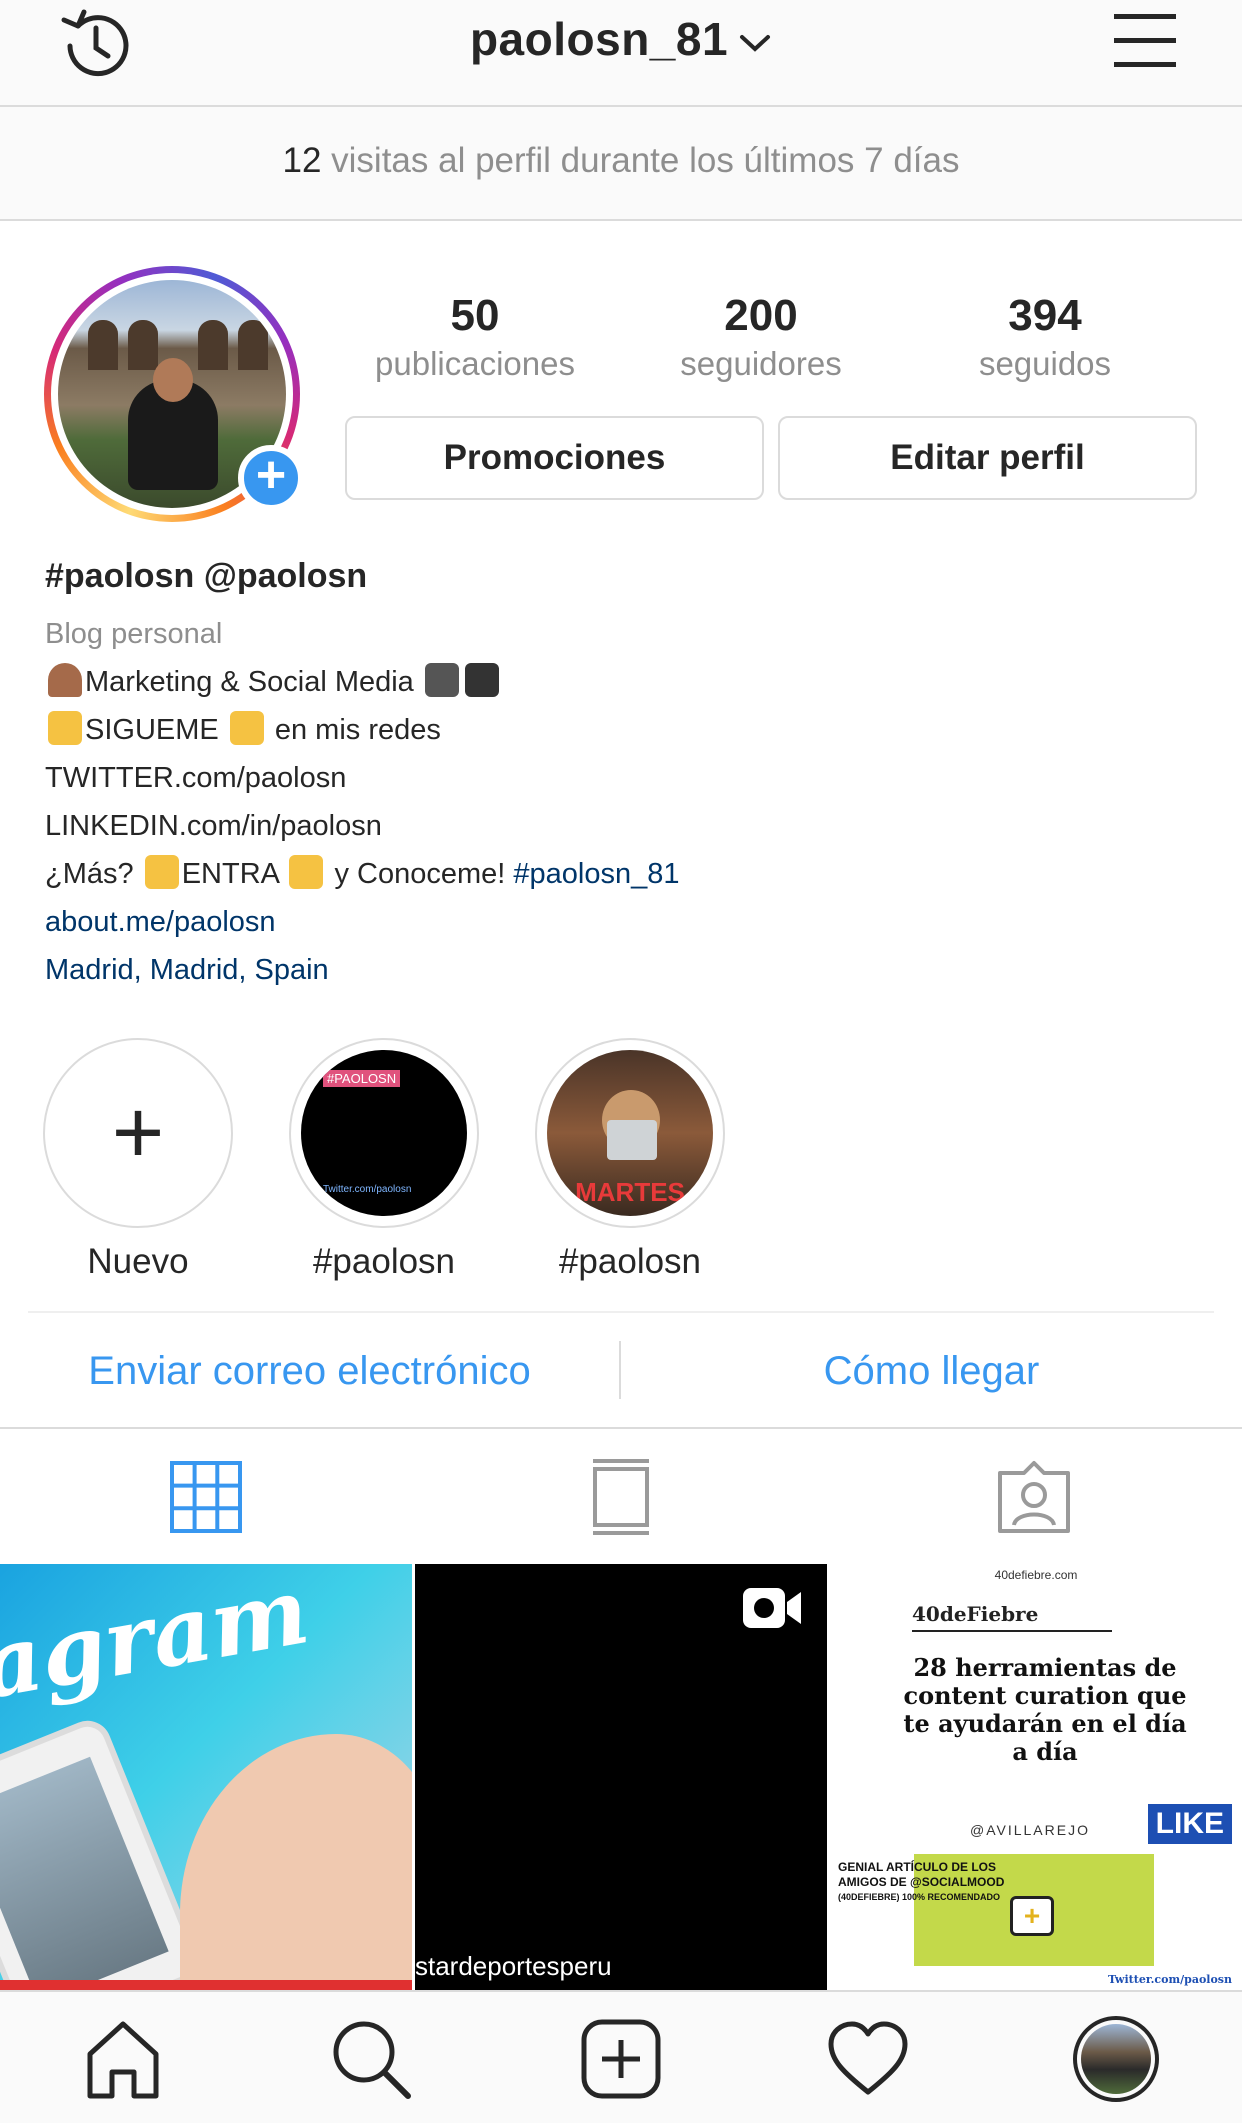 Image resolution: width=1242 pixels, height=2123 pixels. I want to click on top-bar: paolosn_81, so click(621, 53).